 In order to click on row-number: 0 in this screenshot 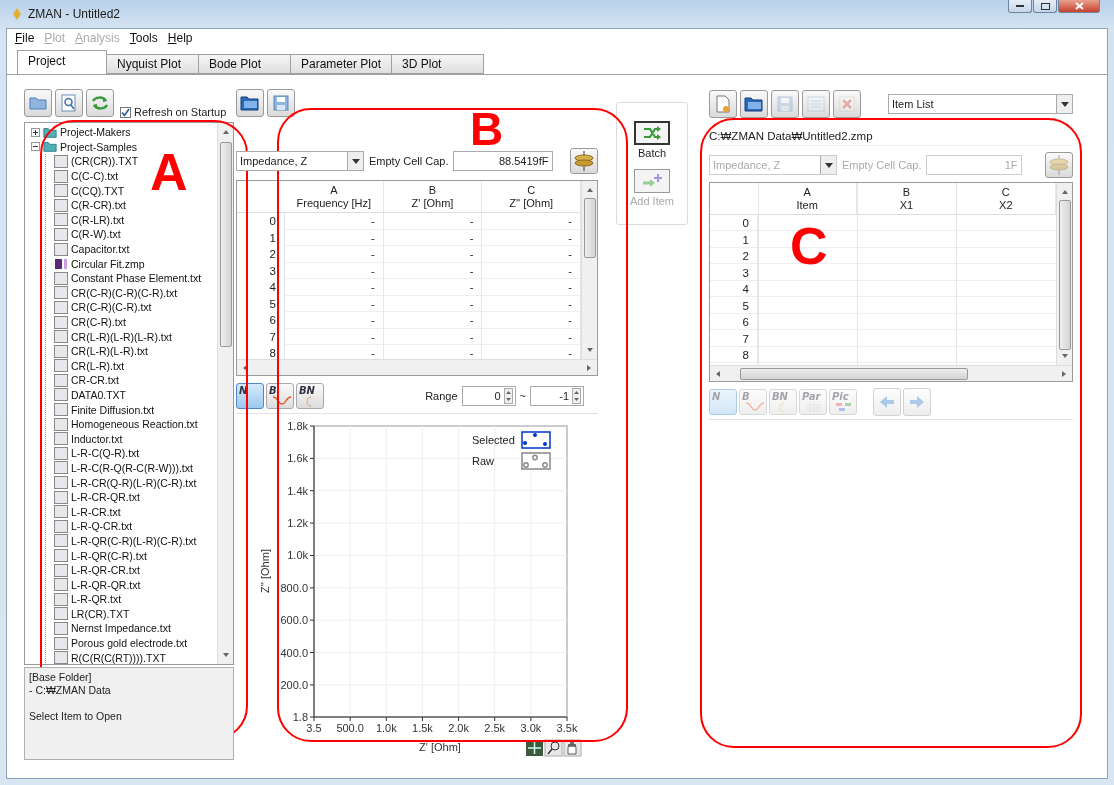, I will do `click(734, 223)`.